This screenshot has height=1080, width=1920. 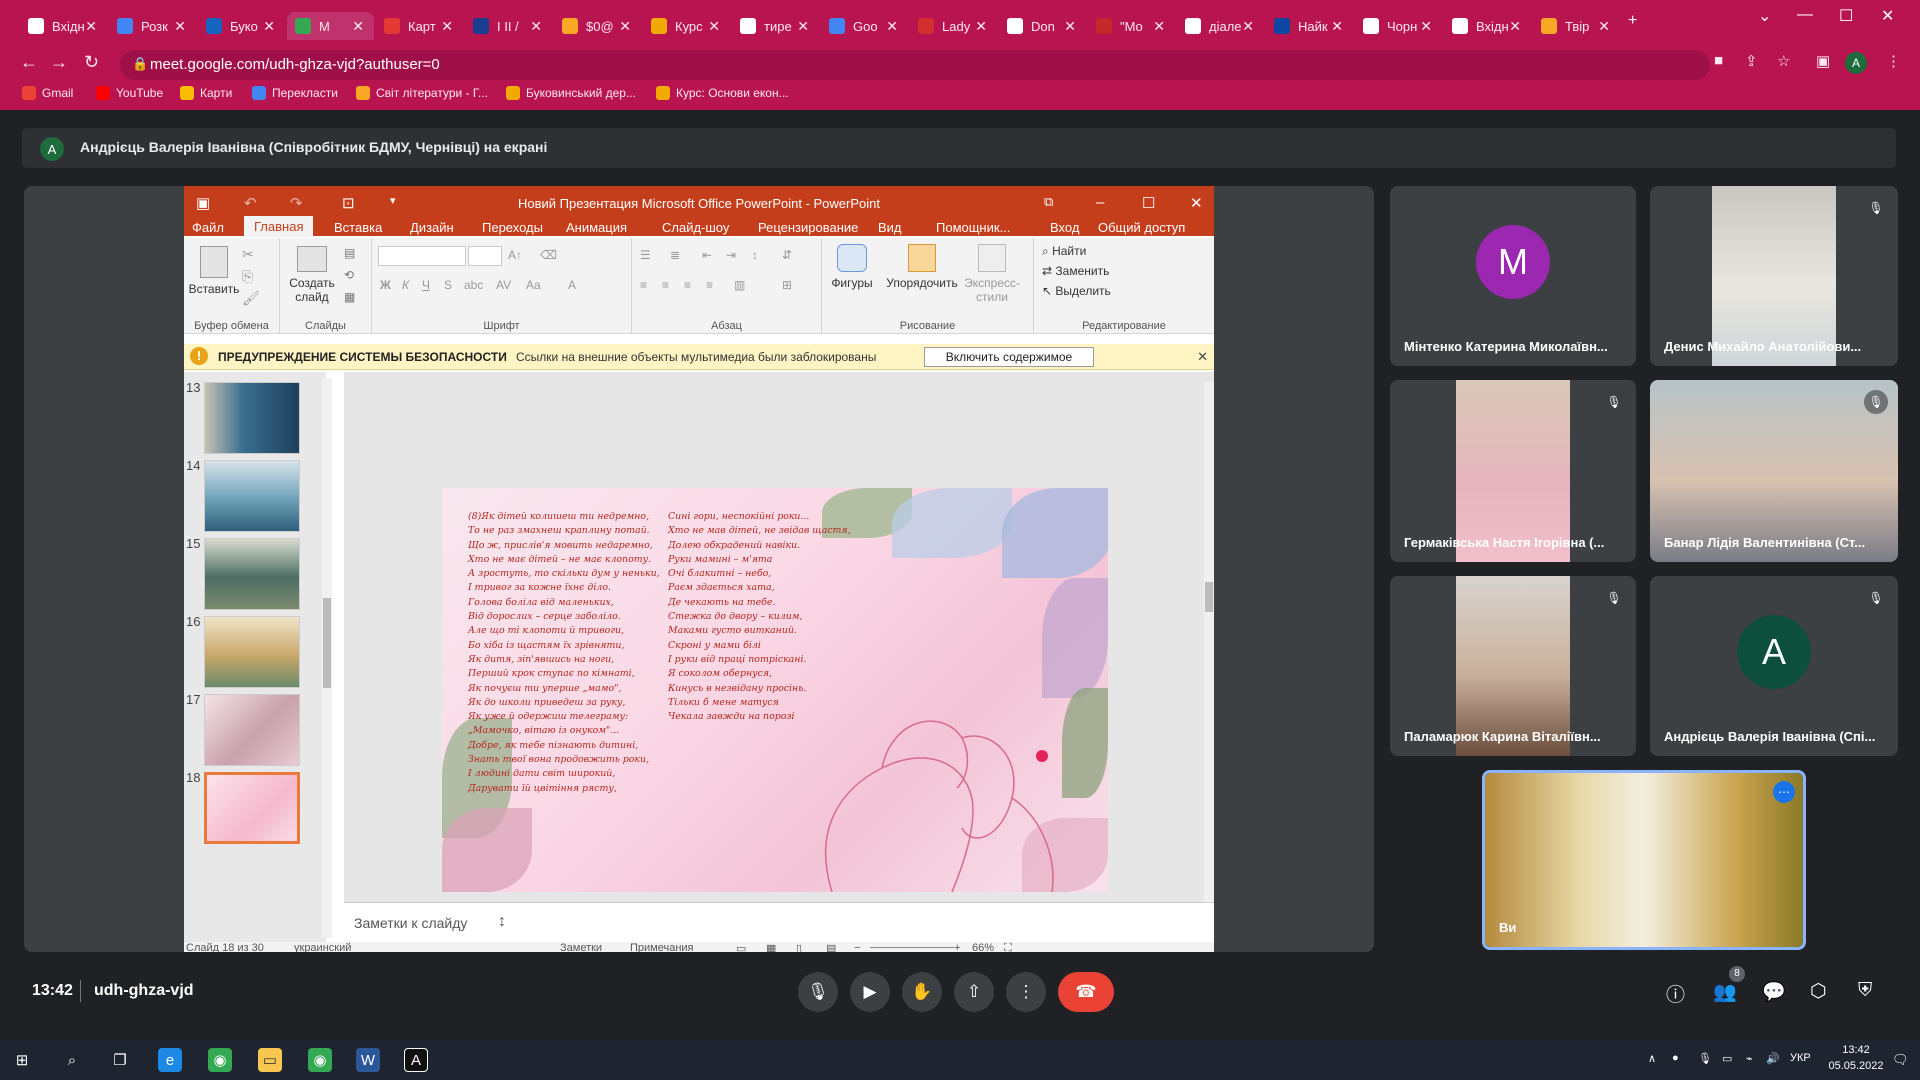 I want to click on zoom-out-icon: −, so click(x=857, y=947).